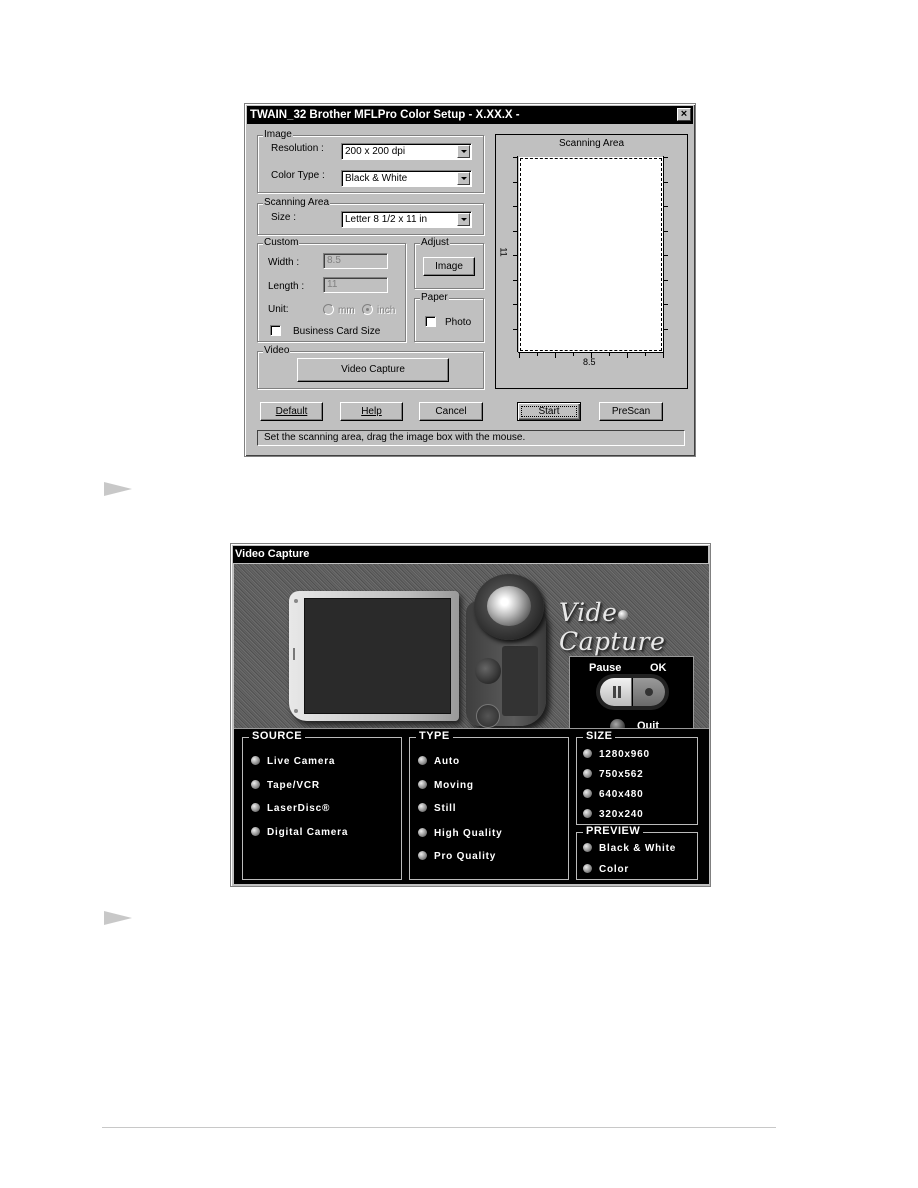  I want to click on size-option-640x480: 640x480, so click(613, 795).